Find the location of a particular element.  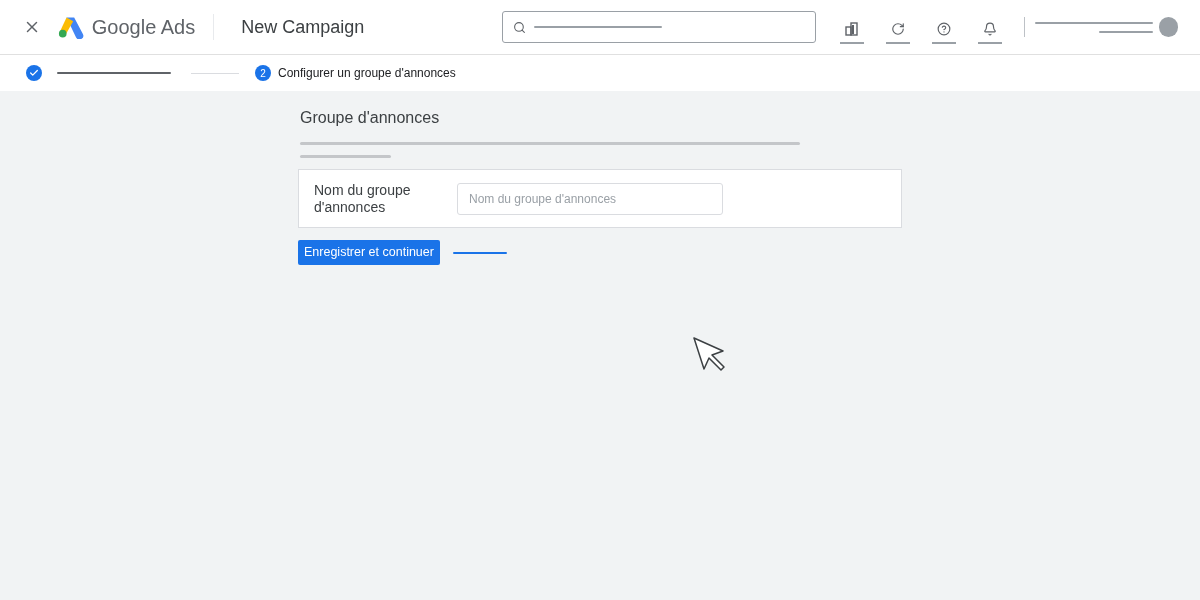

help-button is located at coordinates (943, 33).